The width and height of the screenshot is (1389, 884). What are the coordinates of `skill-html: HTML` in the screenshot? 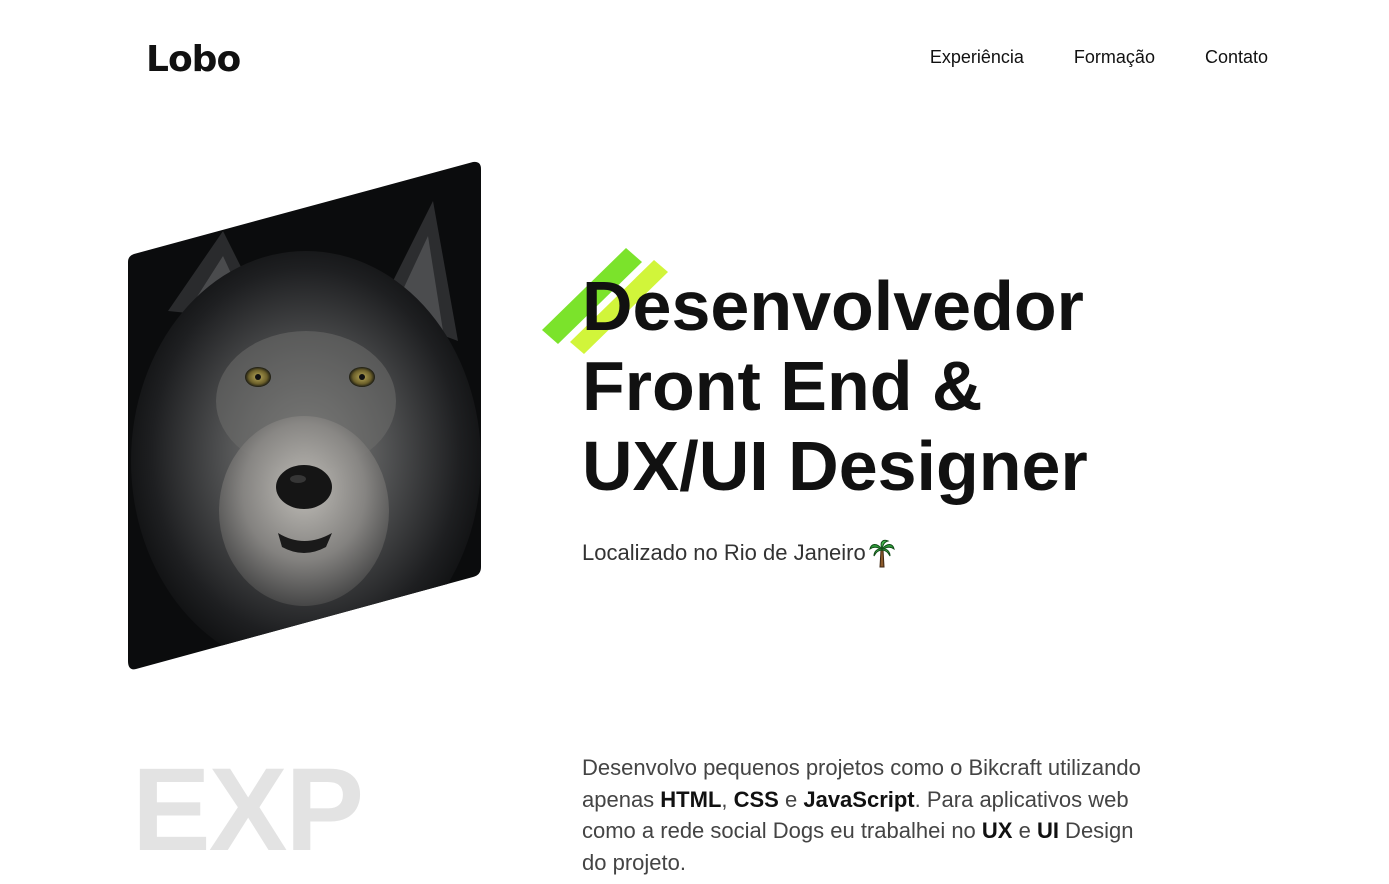 It's located at (691, 799).